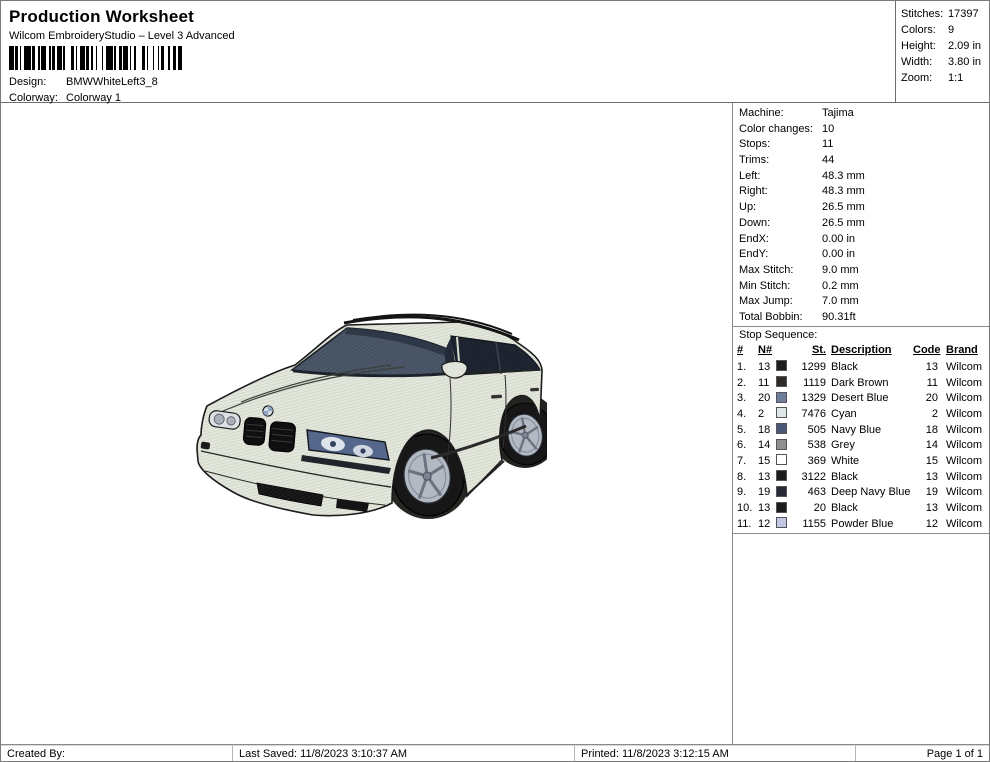 The width and height of the screenshot is (990, 762). What do you see at coordinates (864, 114) in the screenshot?
I see `machine-info-row: Machine: Tajima` at bounding box center [864, 114].